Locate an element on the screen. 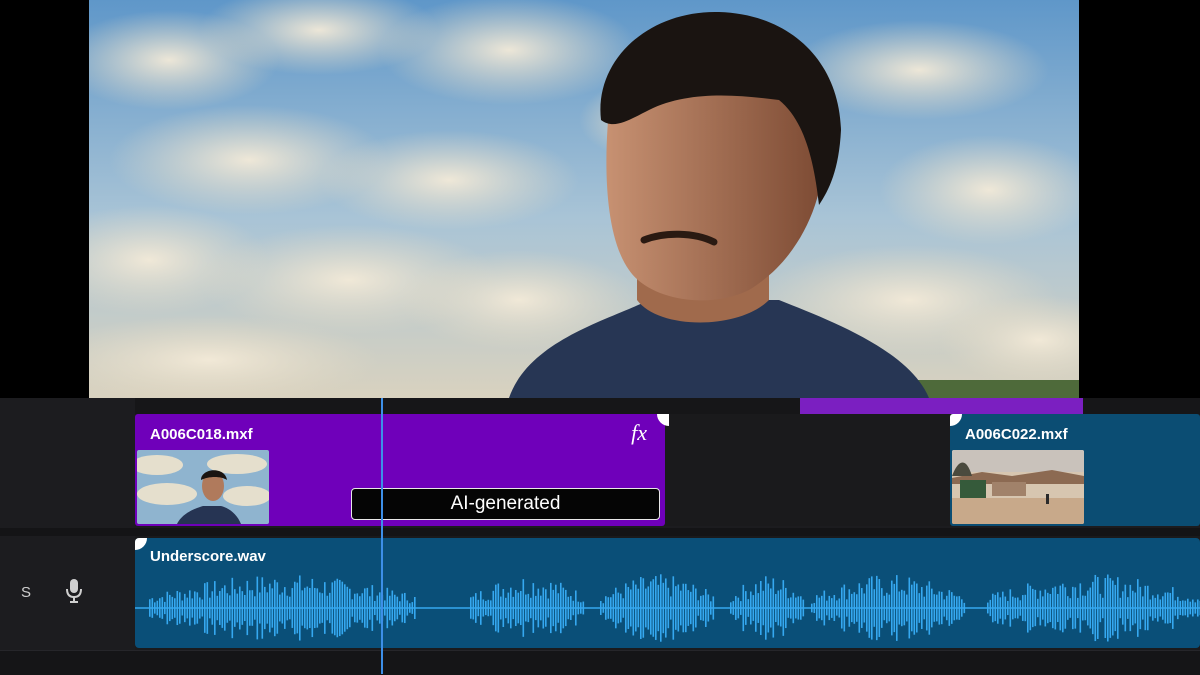  fx-icon: fx is located at coordinates (639, 433).